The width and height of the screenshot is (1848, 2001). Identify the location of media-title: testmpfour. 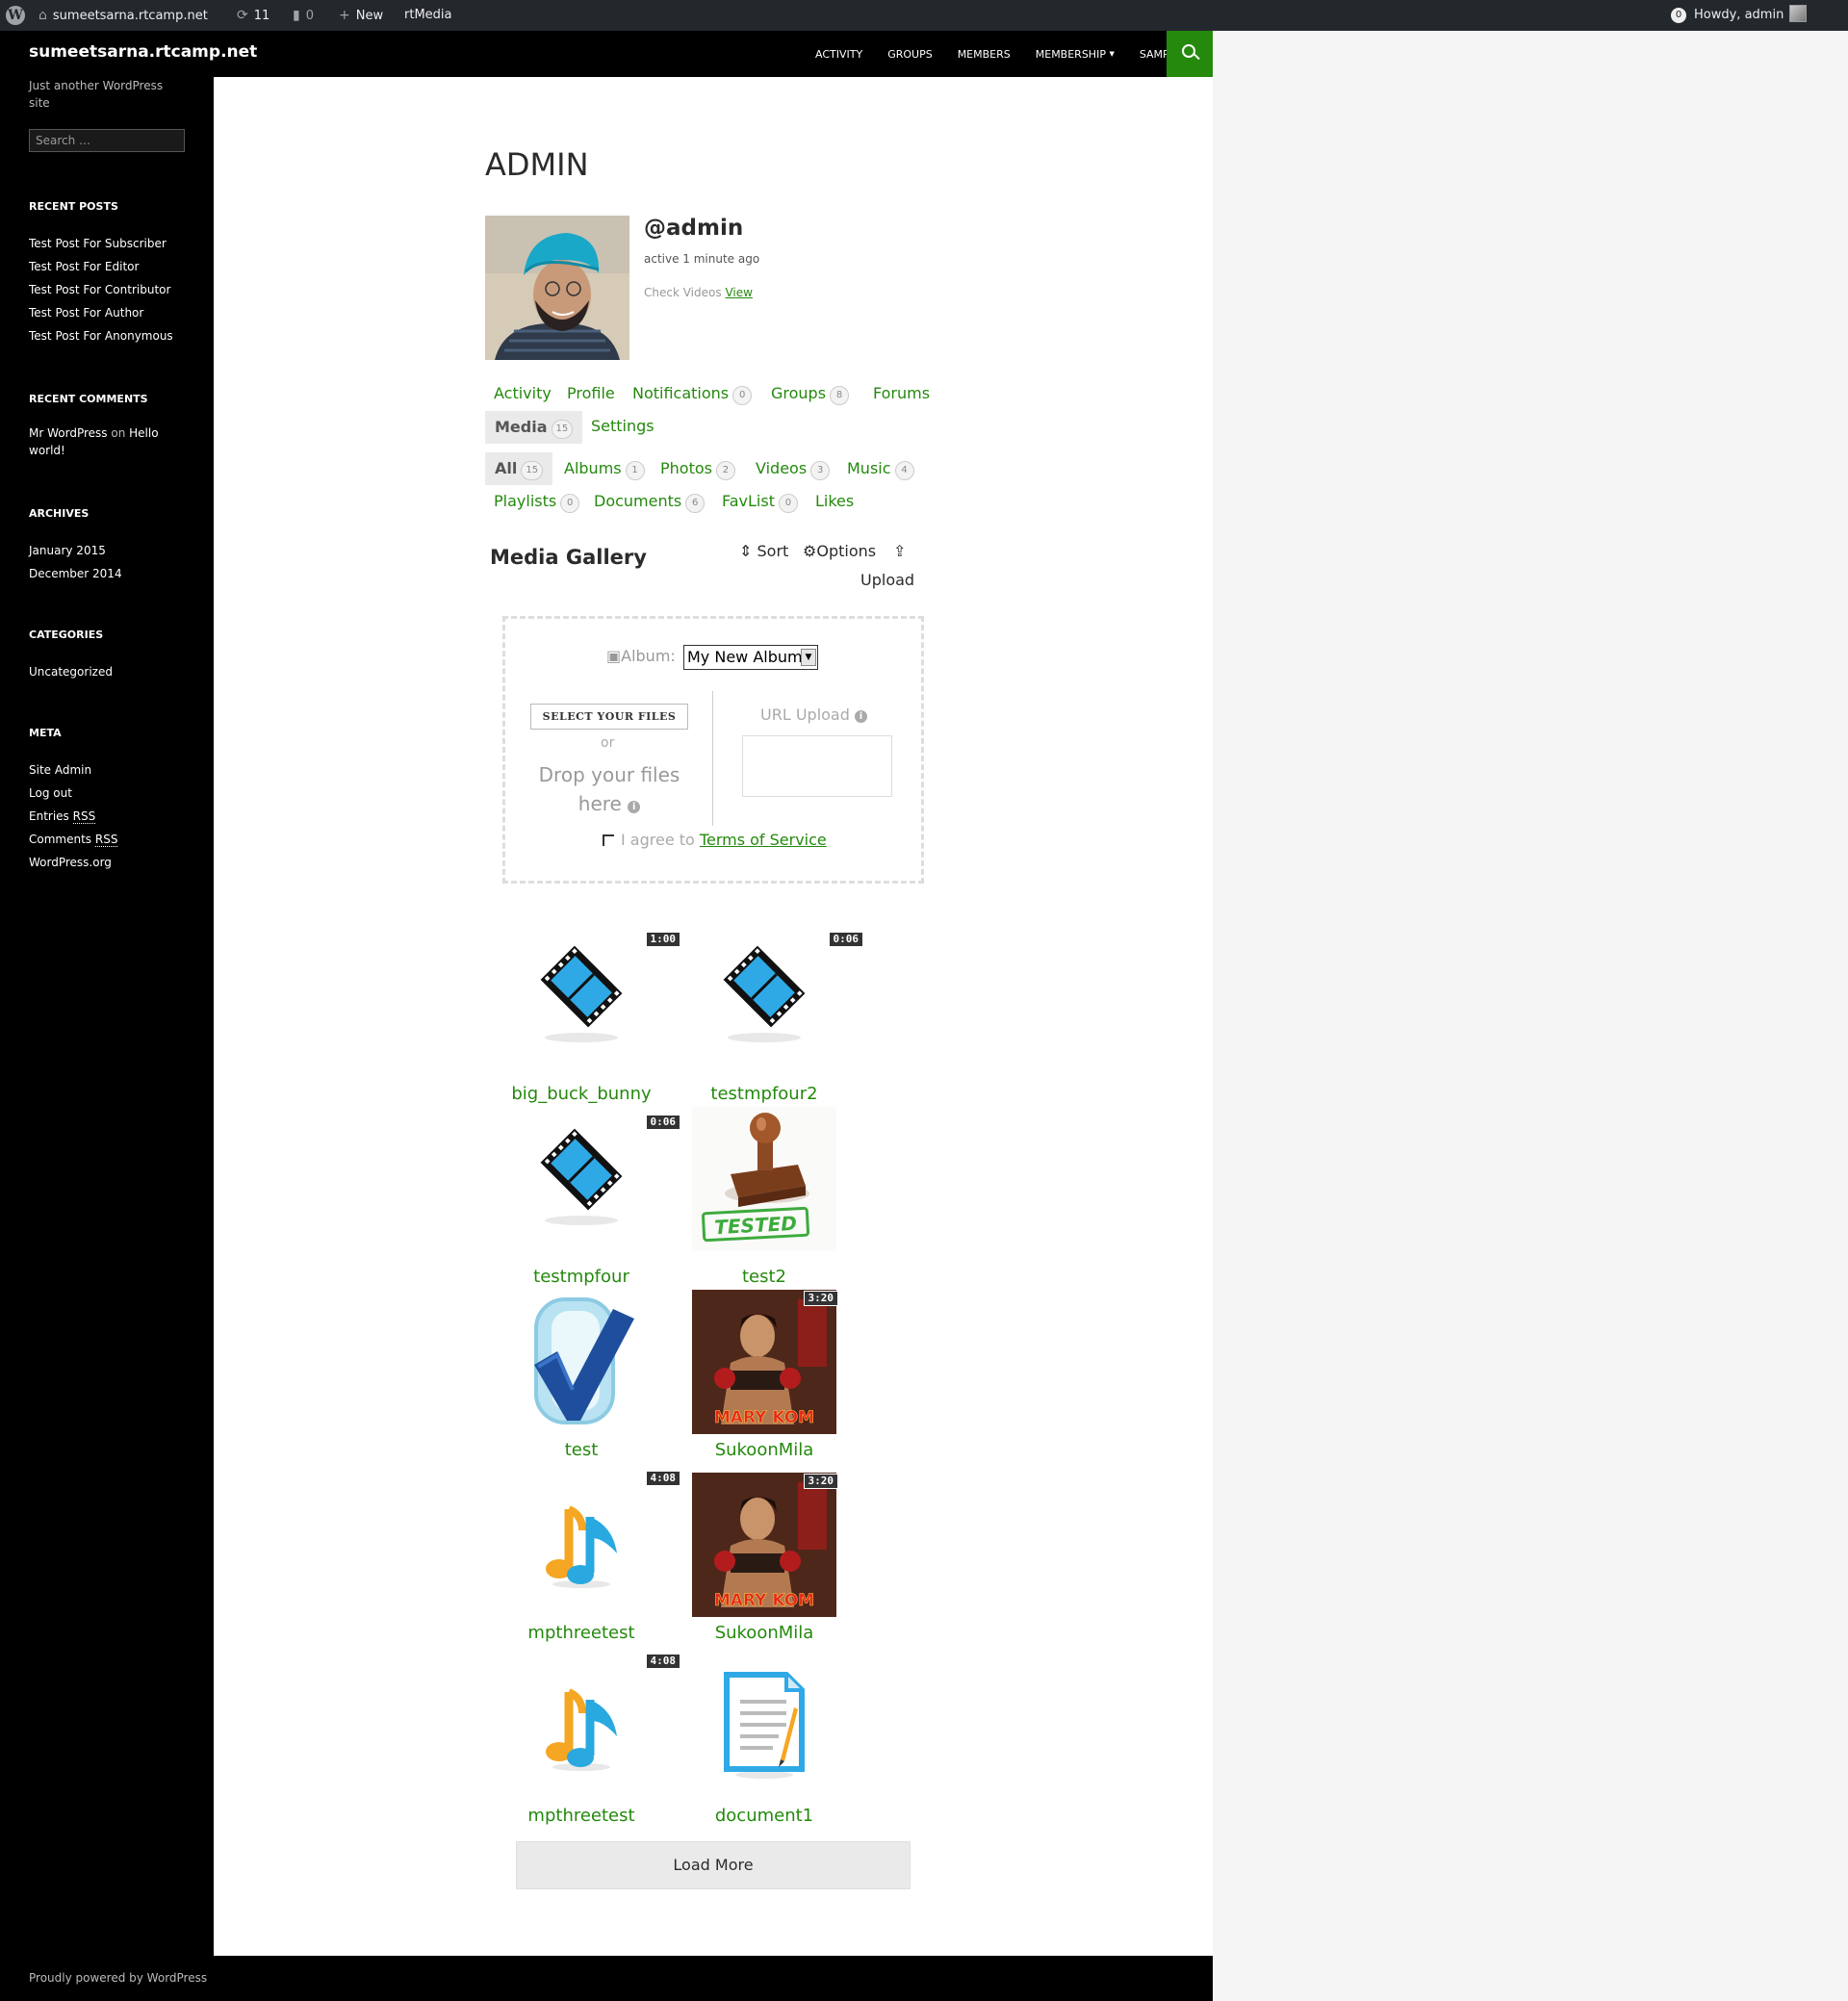
(581, 1277).